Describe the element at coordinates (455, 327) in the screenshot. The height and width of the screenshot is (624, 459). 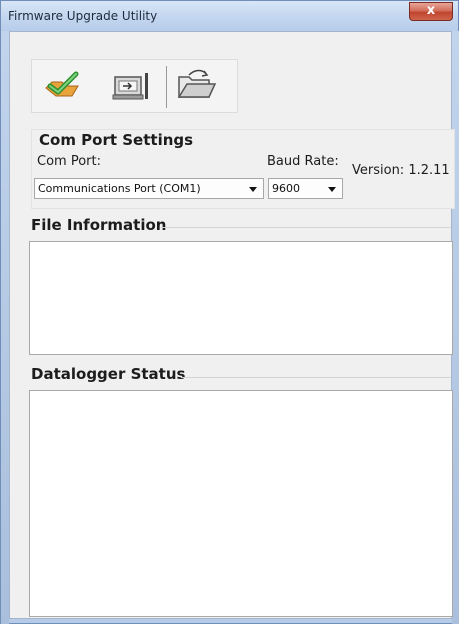
I see `window-right-frame` at that location.